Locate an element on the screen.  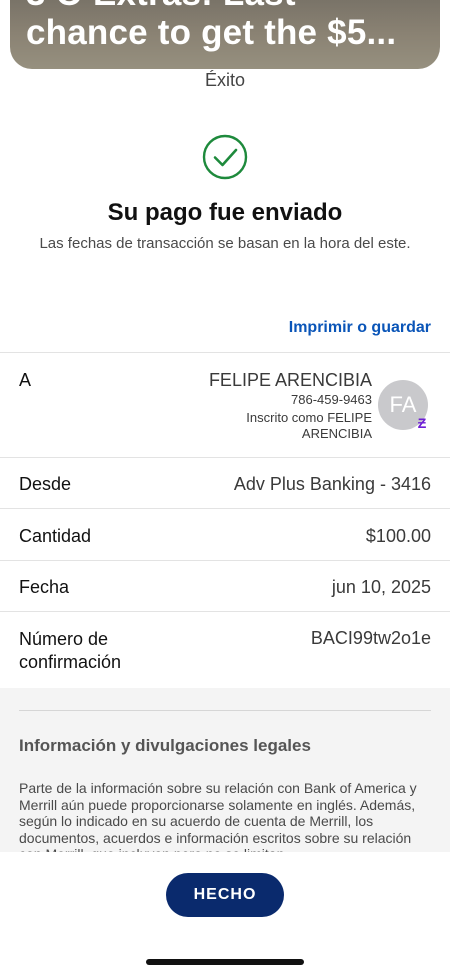
amount-value: $100.00 is located at coordinates (398, 536).